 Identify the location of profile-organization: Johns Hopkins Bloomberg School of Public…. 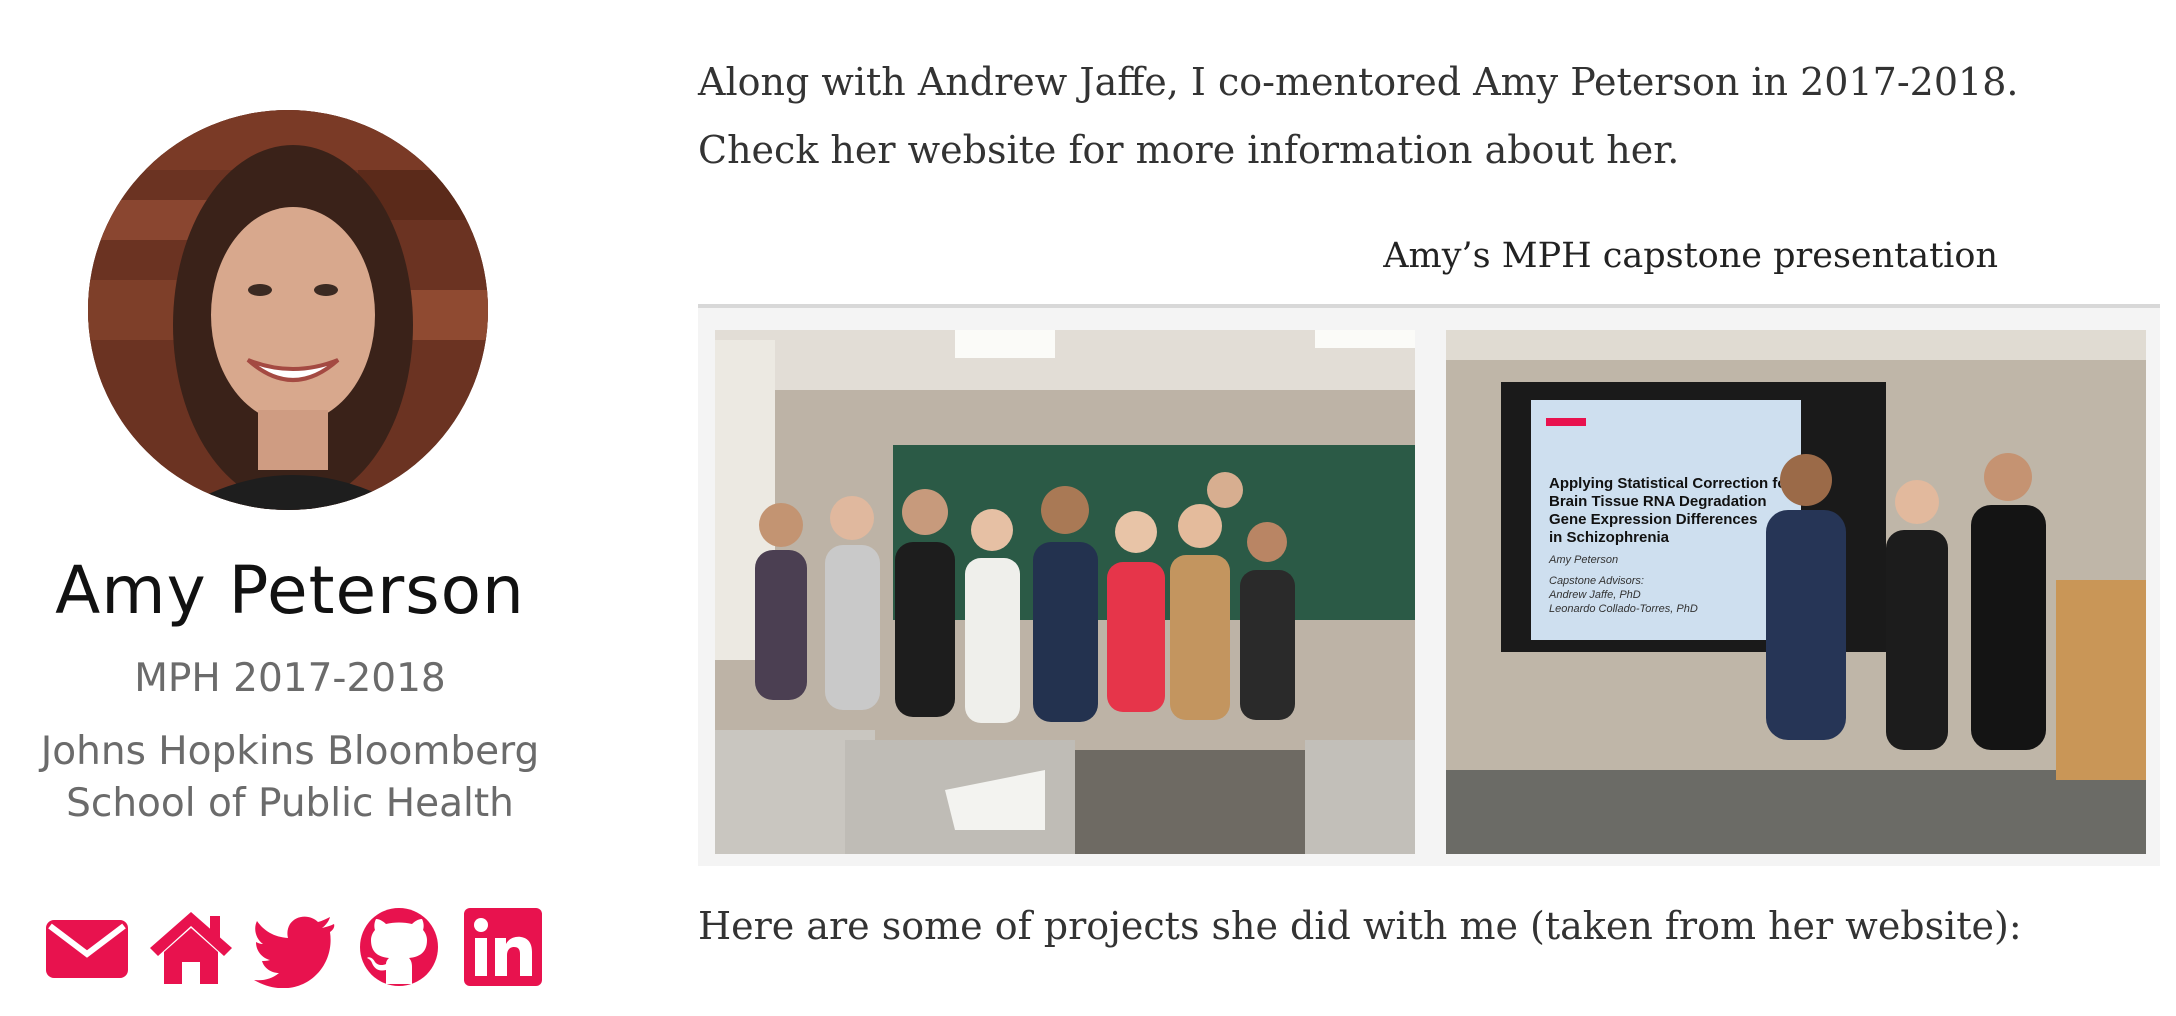
(290, 778).